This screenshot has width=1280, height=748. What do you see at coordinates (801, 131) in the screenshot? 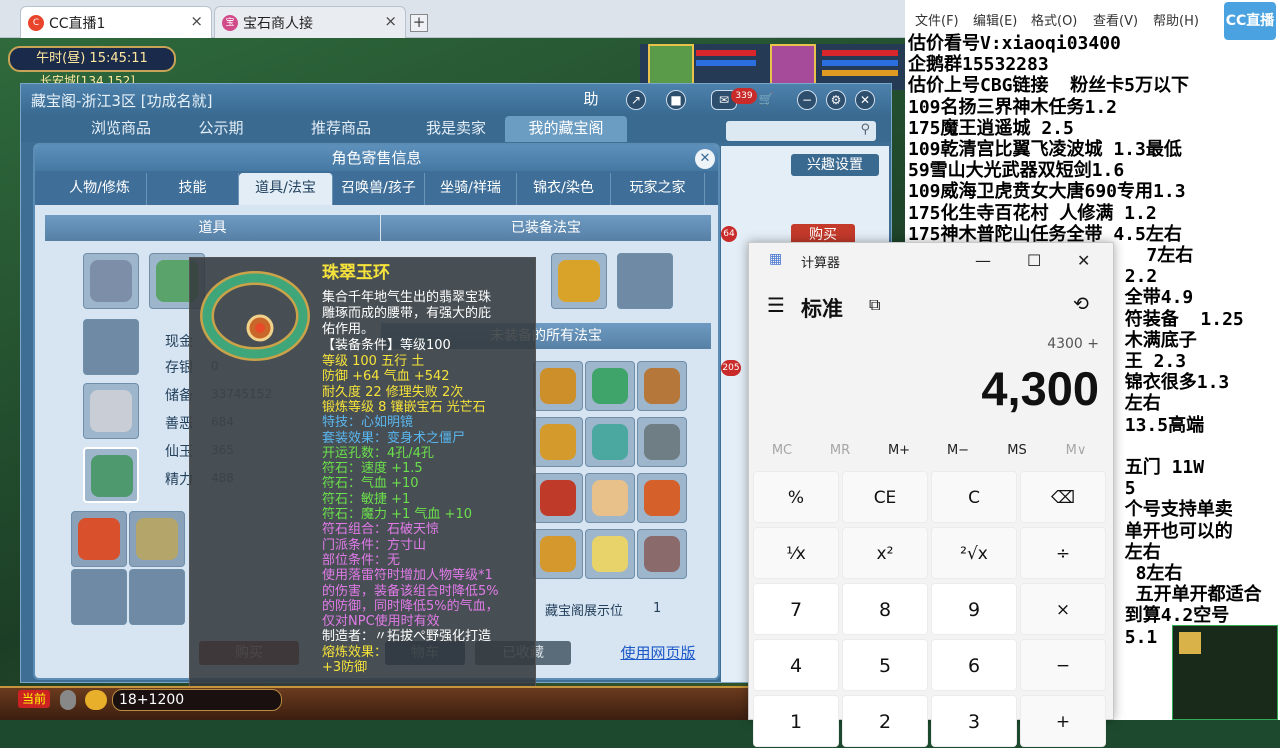
I see `search-input: ⚲` at bounding box center [801, 131].